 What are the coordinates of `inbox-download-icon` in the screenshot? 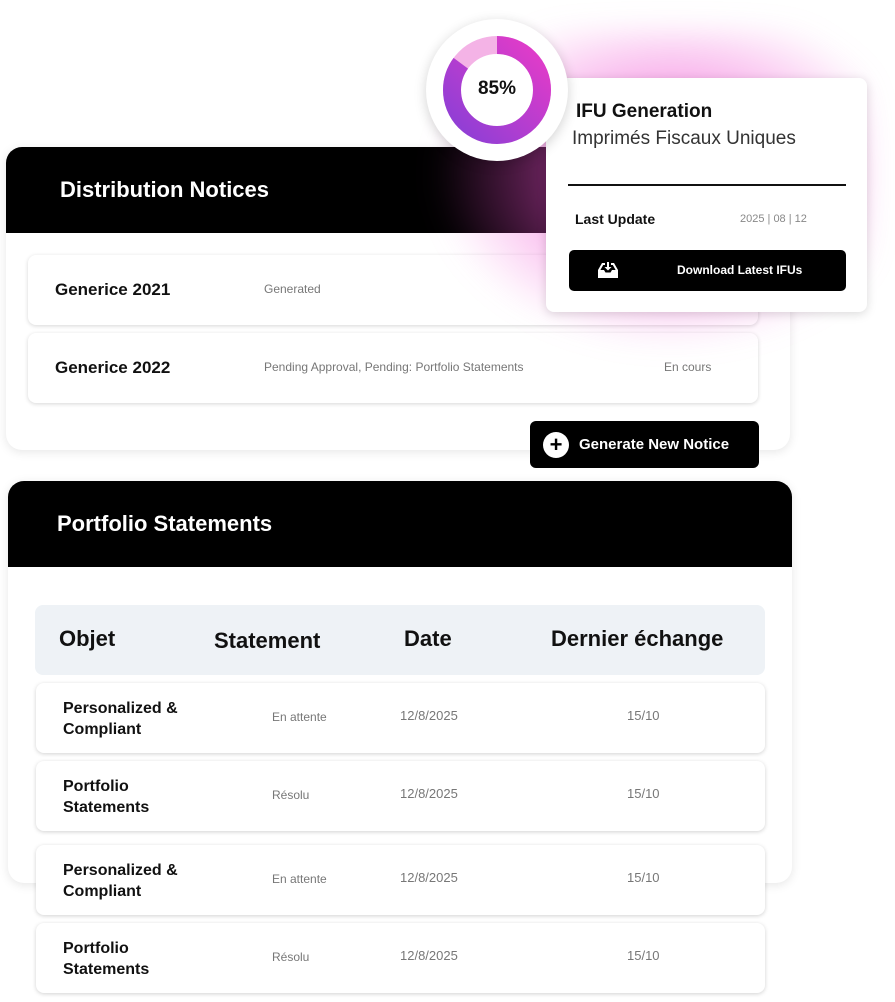 It's located at (608, 270).